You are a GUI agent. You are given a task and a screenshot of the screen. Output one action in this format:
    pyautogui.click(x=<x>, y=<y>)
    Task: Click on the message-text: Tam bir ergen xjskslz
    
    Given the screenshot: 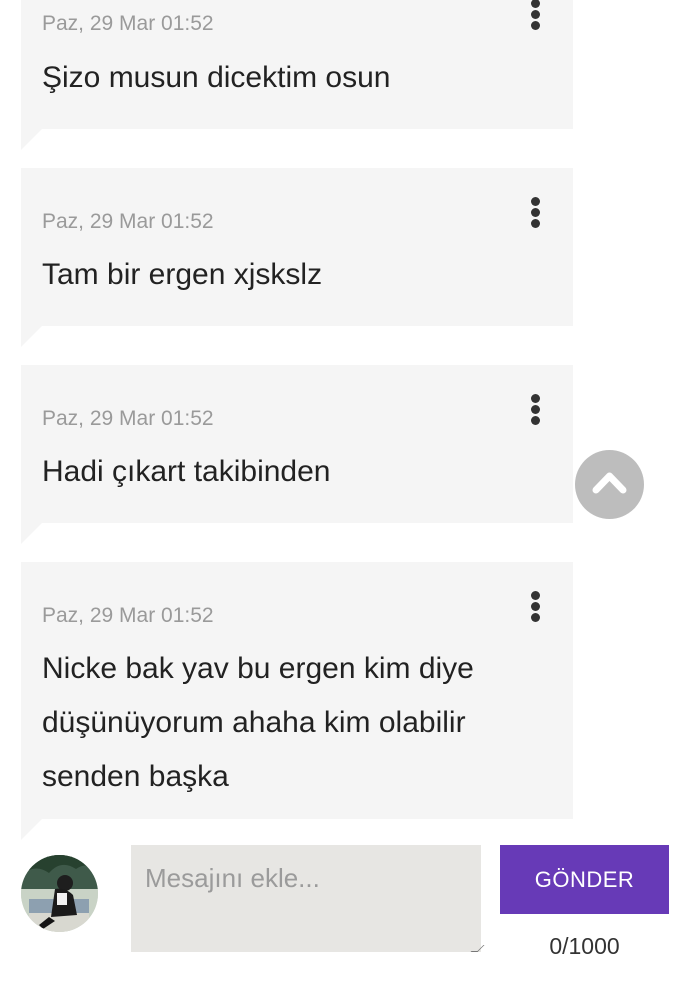 What is the action you would take?
    pyautogui.click(x=182, y=274)
    